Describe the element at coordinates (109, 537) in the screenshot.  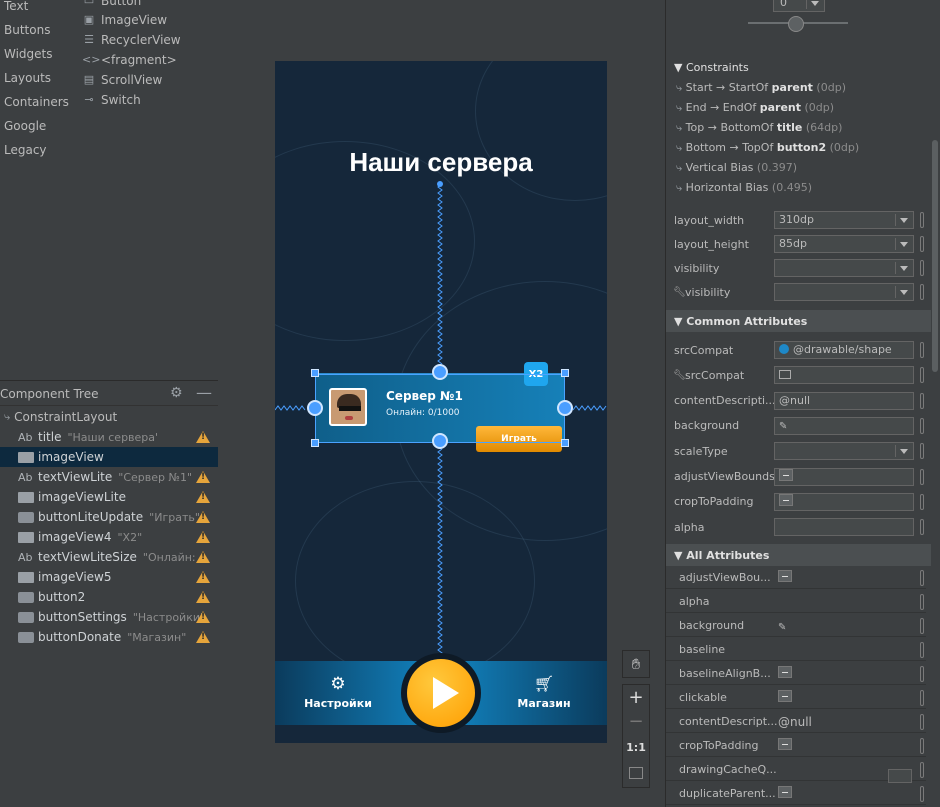
I see `tree-row-imageView4: imageView4 "X2"` at that location.